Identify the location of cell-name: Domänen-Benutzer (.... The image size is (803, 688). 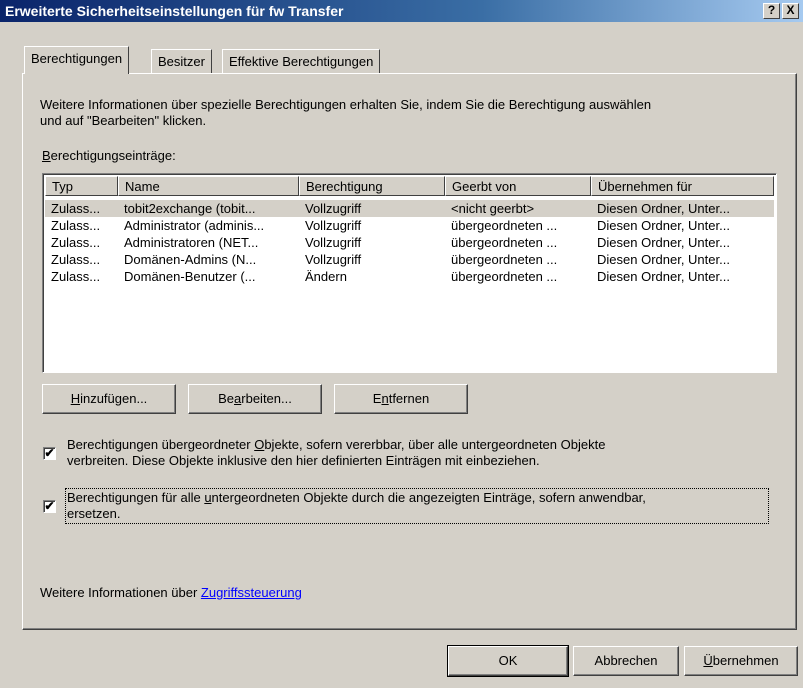
(190, 276).